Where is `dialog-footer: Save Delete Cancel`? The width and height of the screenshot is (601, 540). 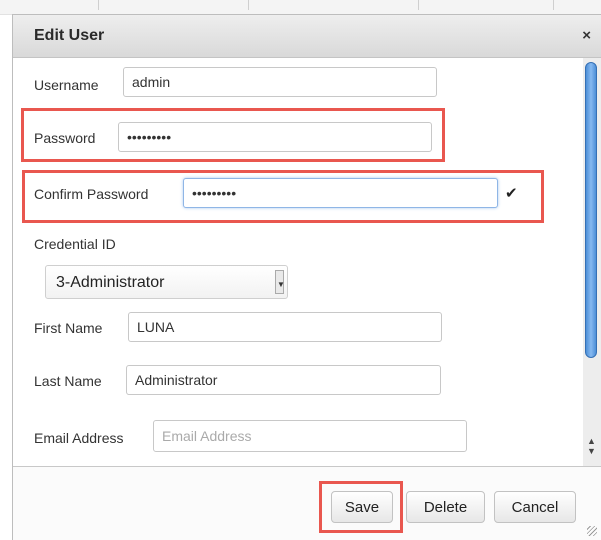 dialog-footer: Save Delete Cancel is located at coordinates (307, 503).